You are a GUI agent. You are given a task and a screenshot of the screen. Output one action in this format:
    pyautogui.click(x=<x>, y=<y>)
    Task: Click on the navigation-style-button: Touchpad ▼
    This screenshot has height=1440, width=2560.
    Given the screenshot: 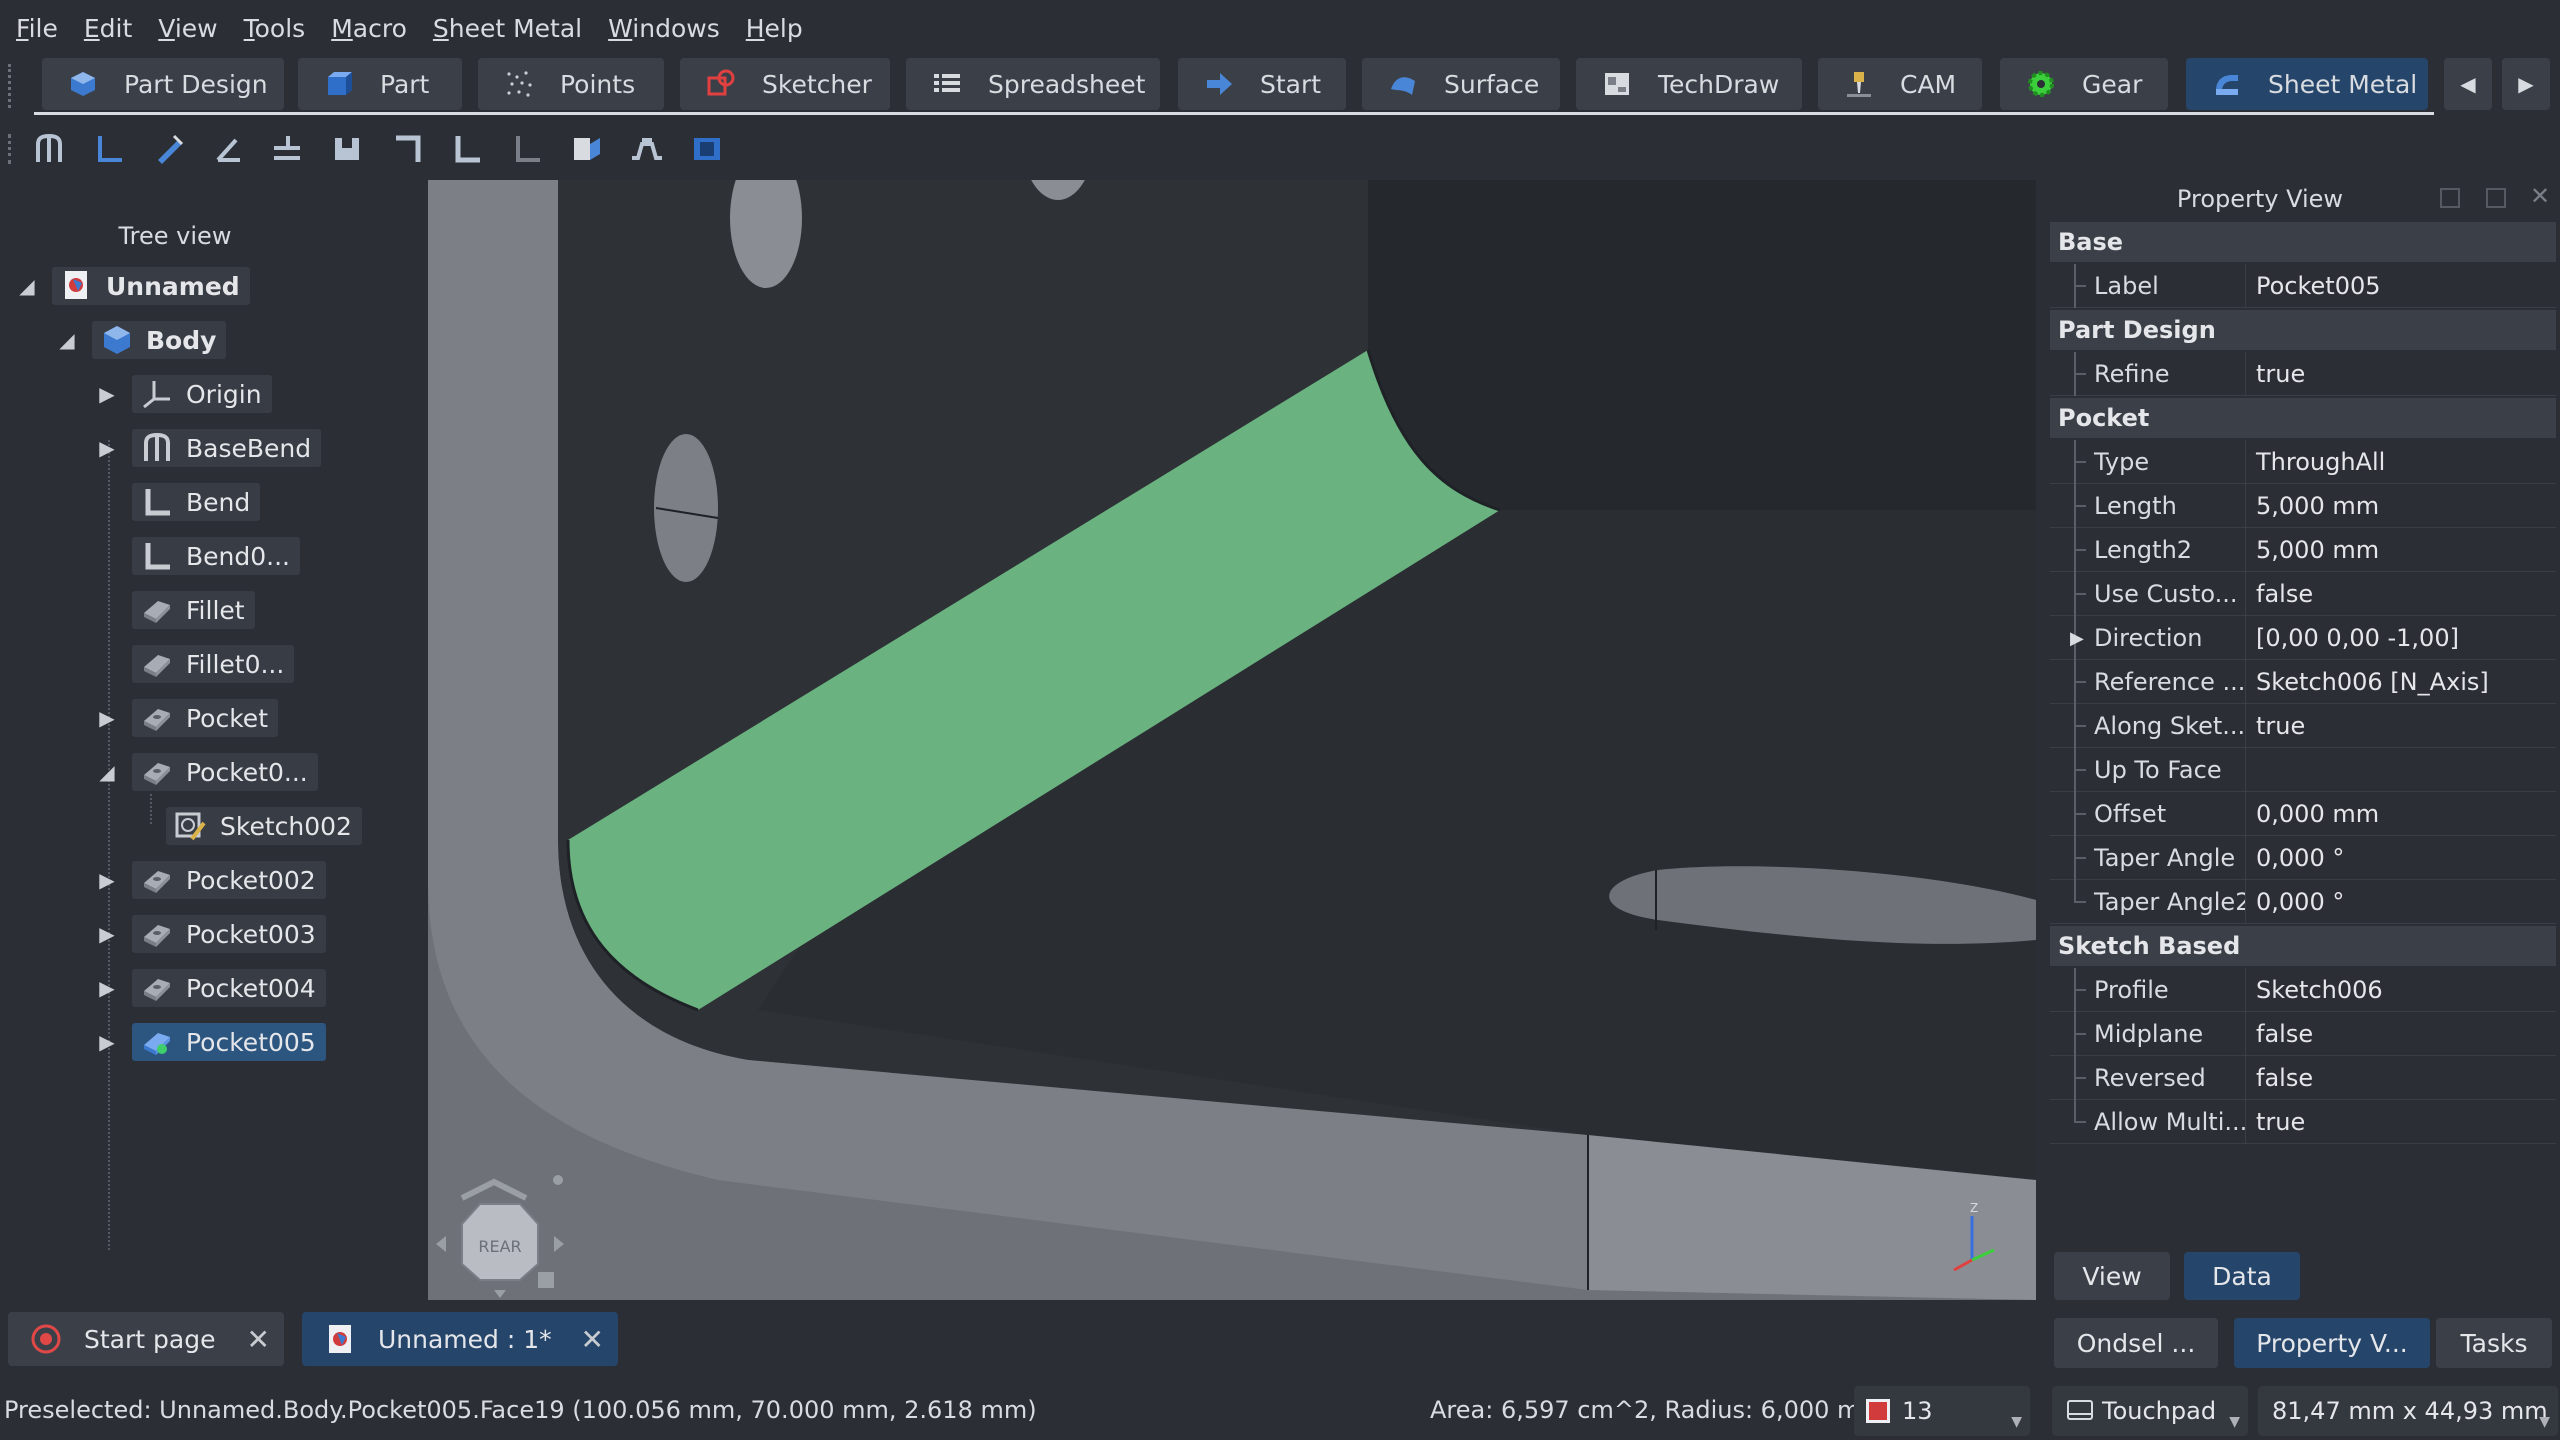 What is the action you would take?
    pyautogui.click(x=2150, y=1411)
    